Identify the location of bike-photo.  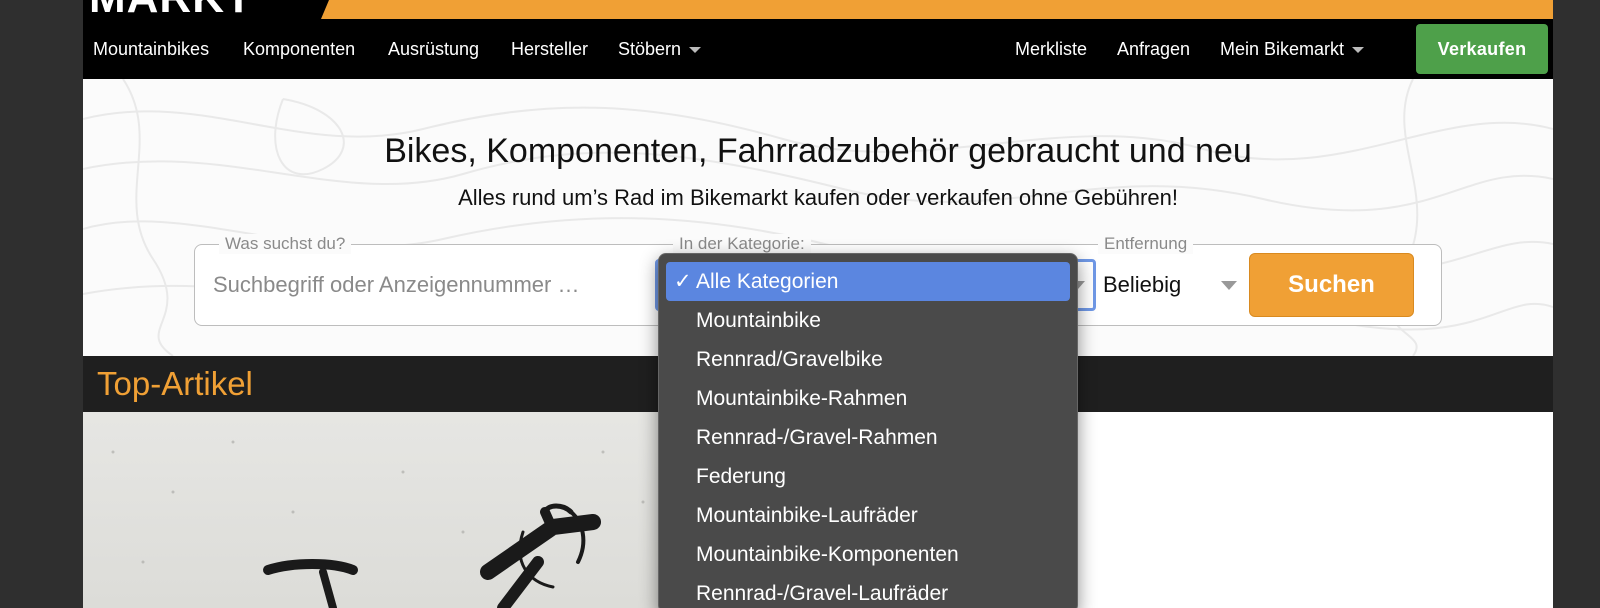
(378, 524).